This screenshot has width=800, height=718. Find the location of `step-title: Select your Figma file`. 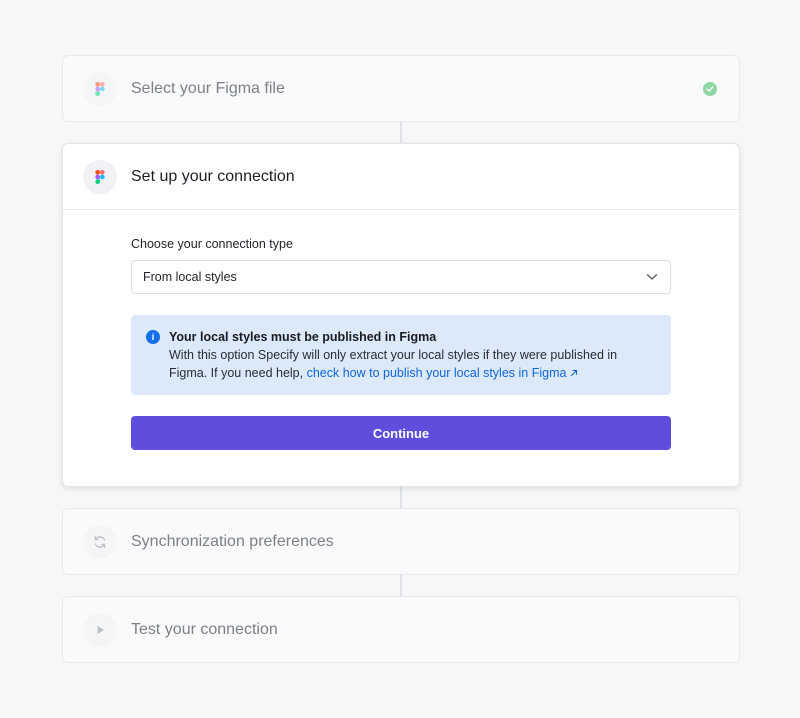

step-title: Select your Figma file is located at coordinates (208, 88).